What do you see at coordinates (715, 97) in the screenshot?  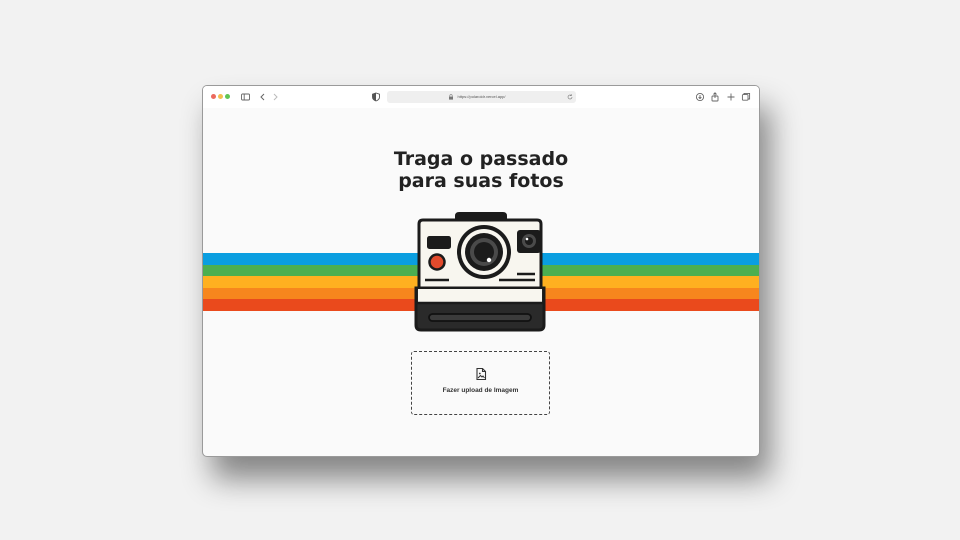 I see `share-icon` at bounding box center [715, 97].